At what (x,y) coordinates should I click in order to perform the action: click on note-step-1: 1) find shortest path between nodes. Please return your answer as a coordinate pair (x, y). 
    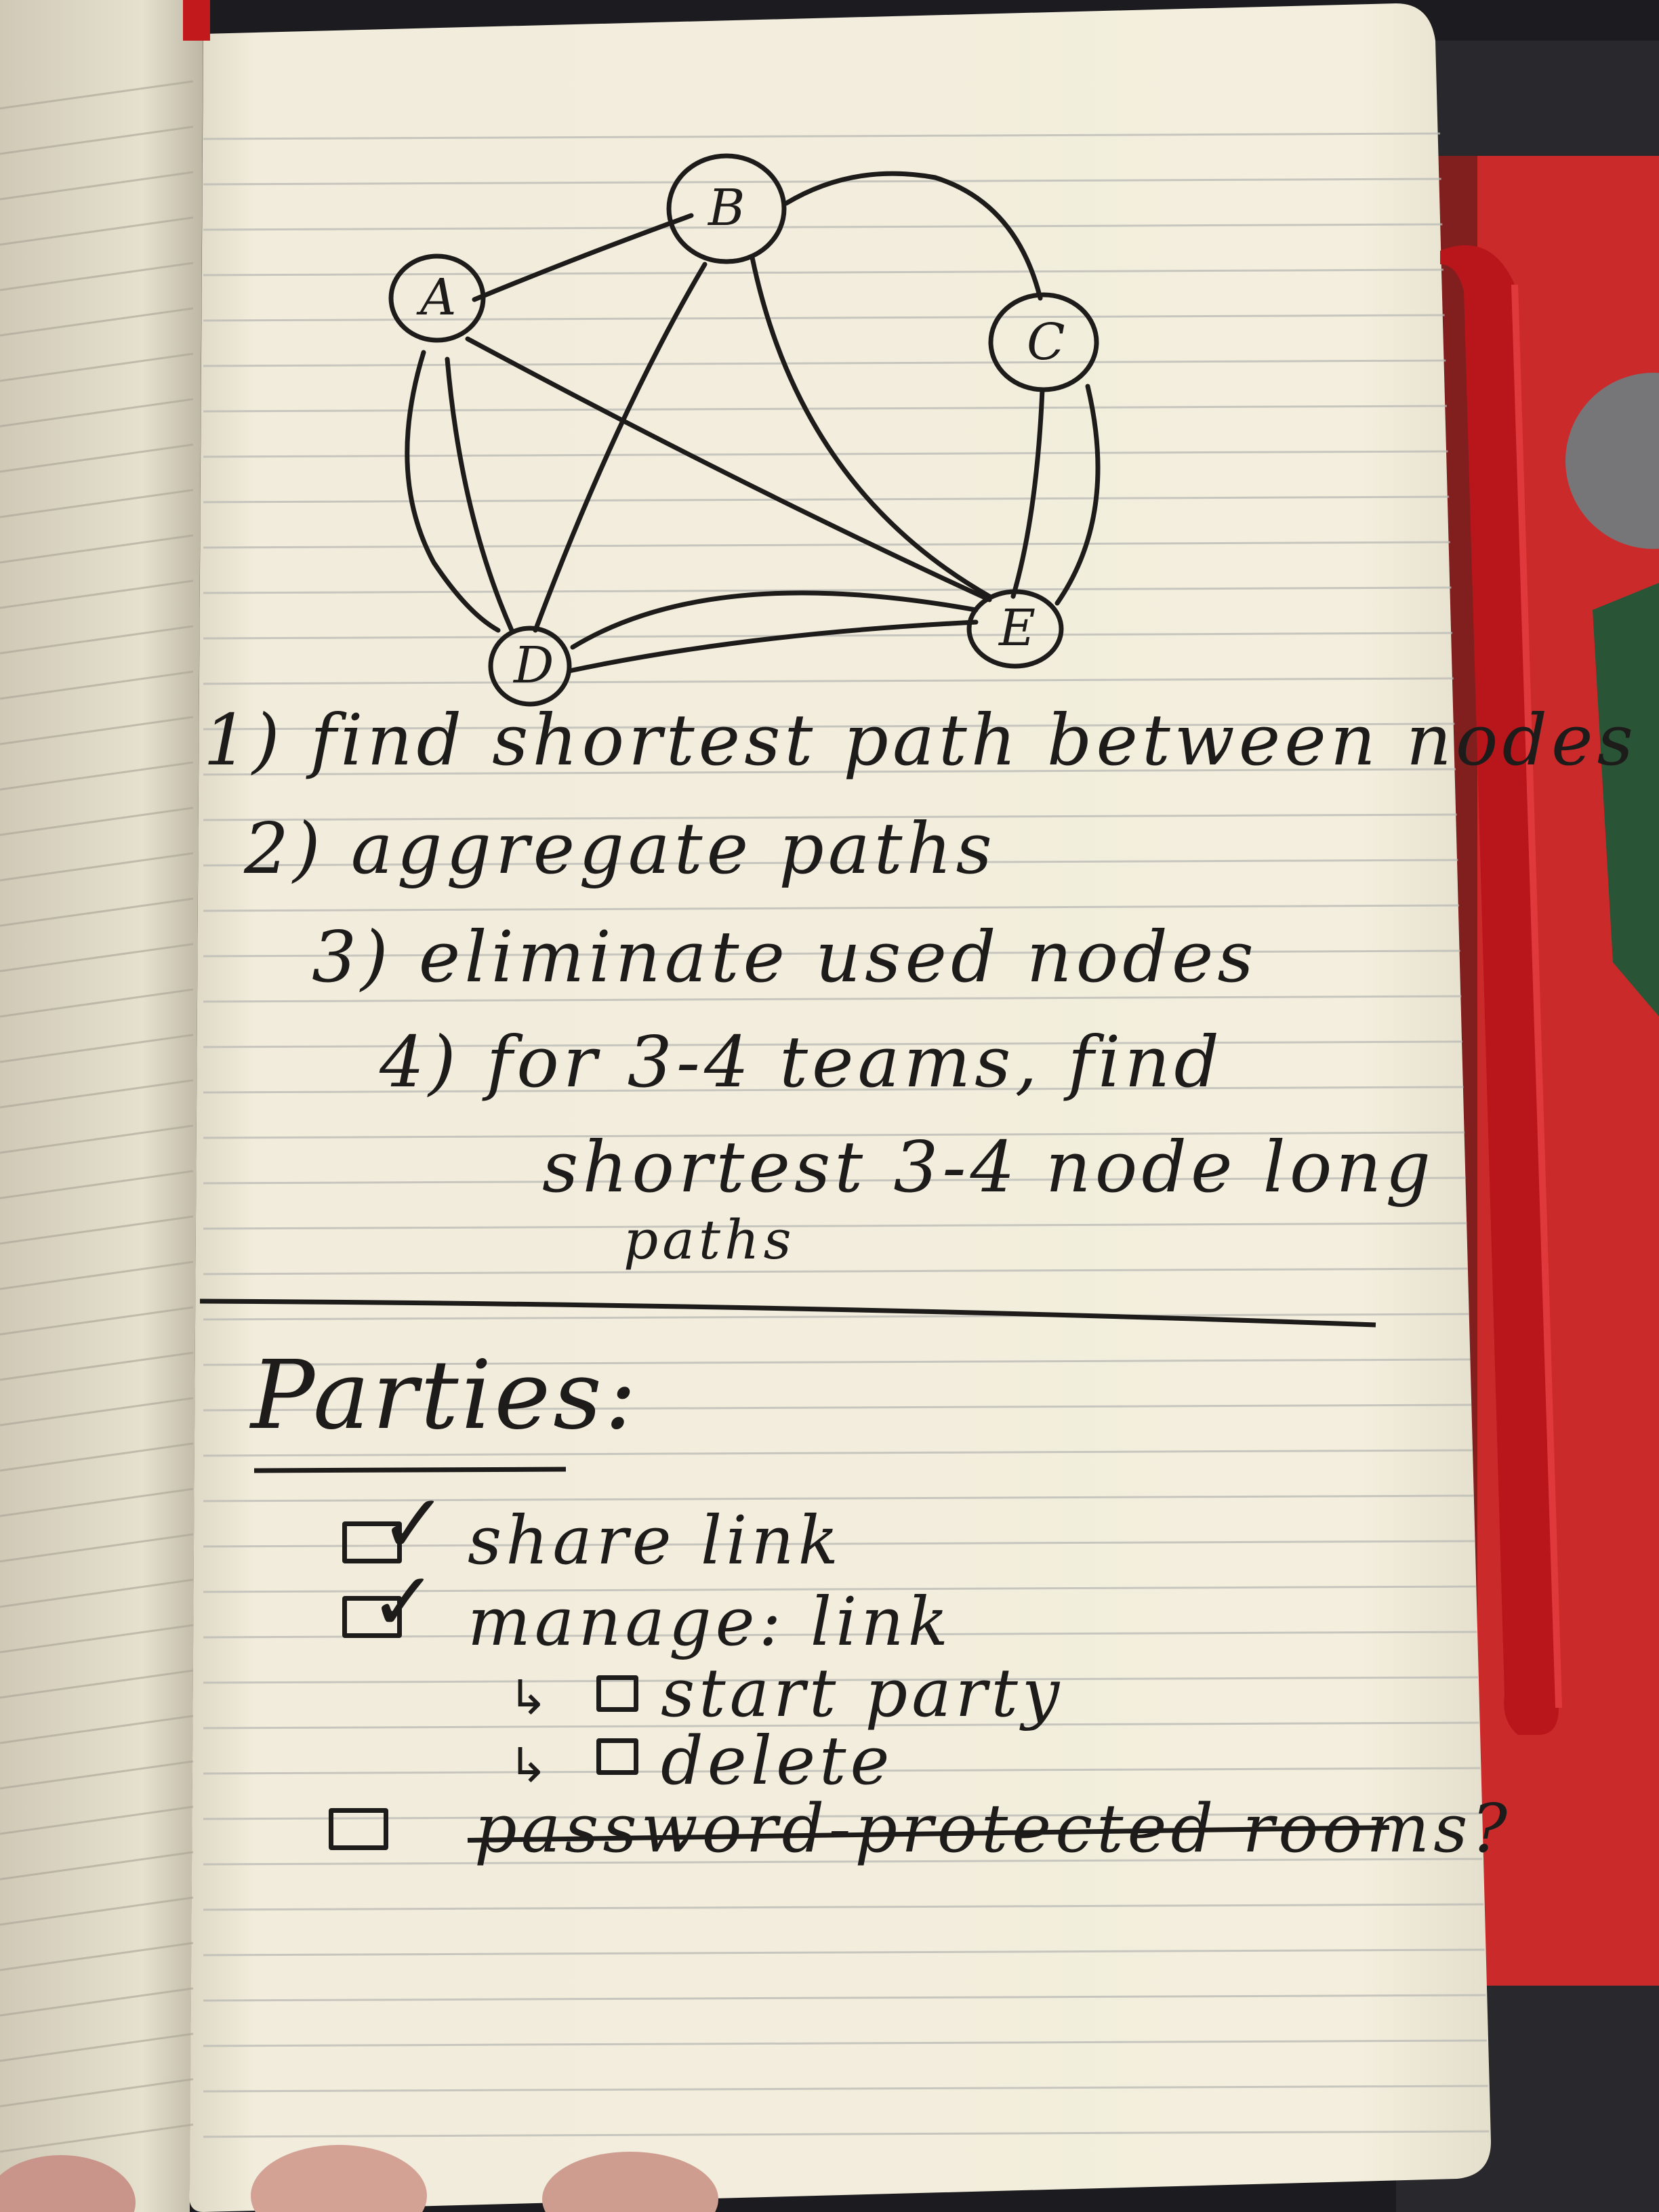
    Looking at the image, I should click on (920, 740).